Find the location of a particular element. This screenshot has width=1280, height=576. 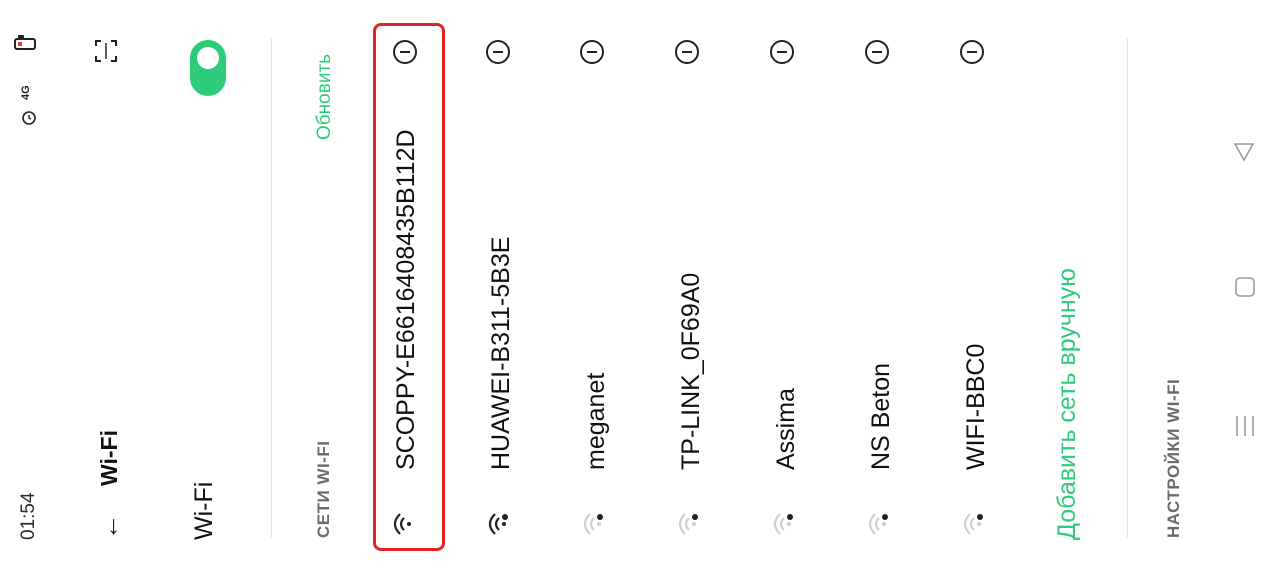

qr-scan-icon is located at coordinates (106, 51).